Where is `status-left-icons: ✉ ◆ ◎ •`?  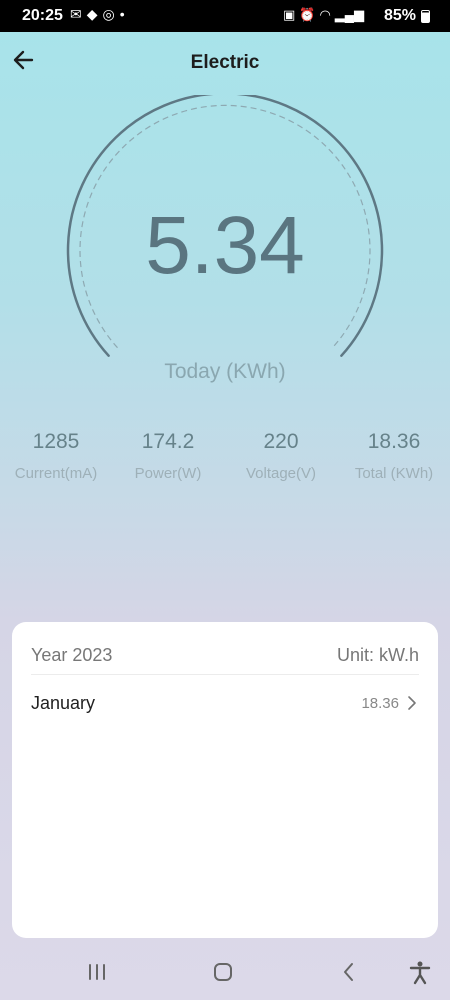 status-left-icons: ✉ ◆ ◎ • is located at coordinates (97, 14).